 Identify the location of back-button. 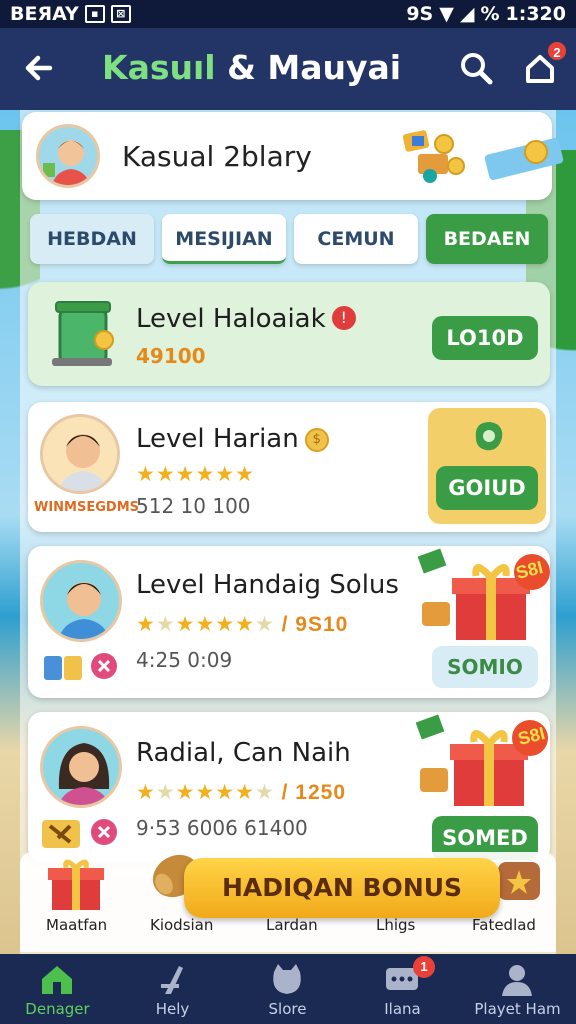
(40, 68).